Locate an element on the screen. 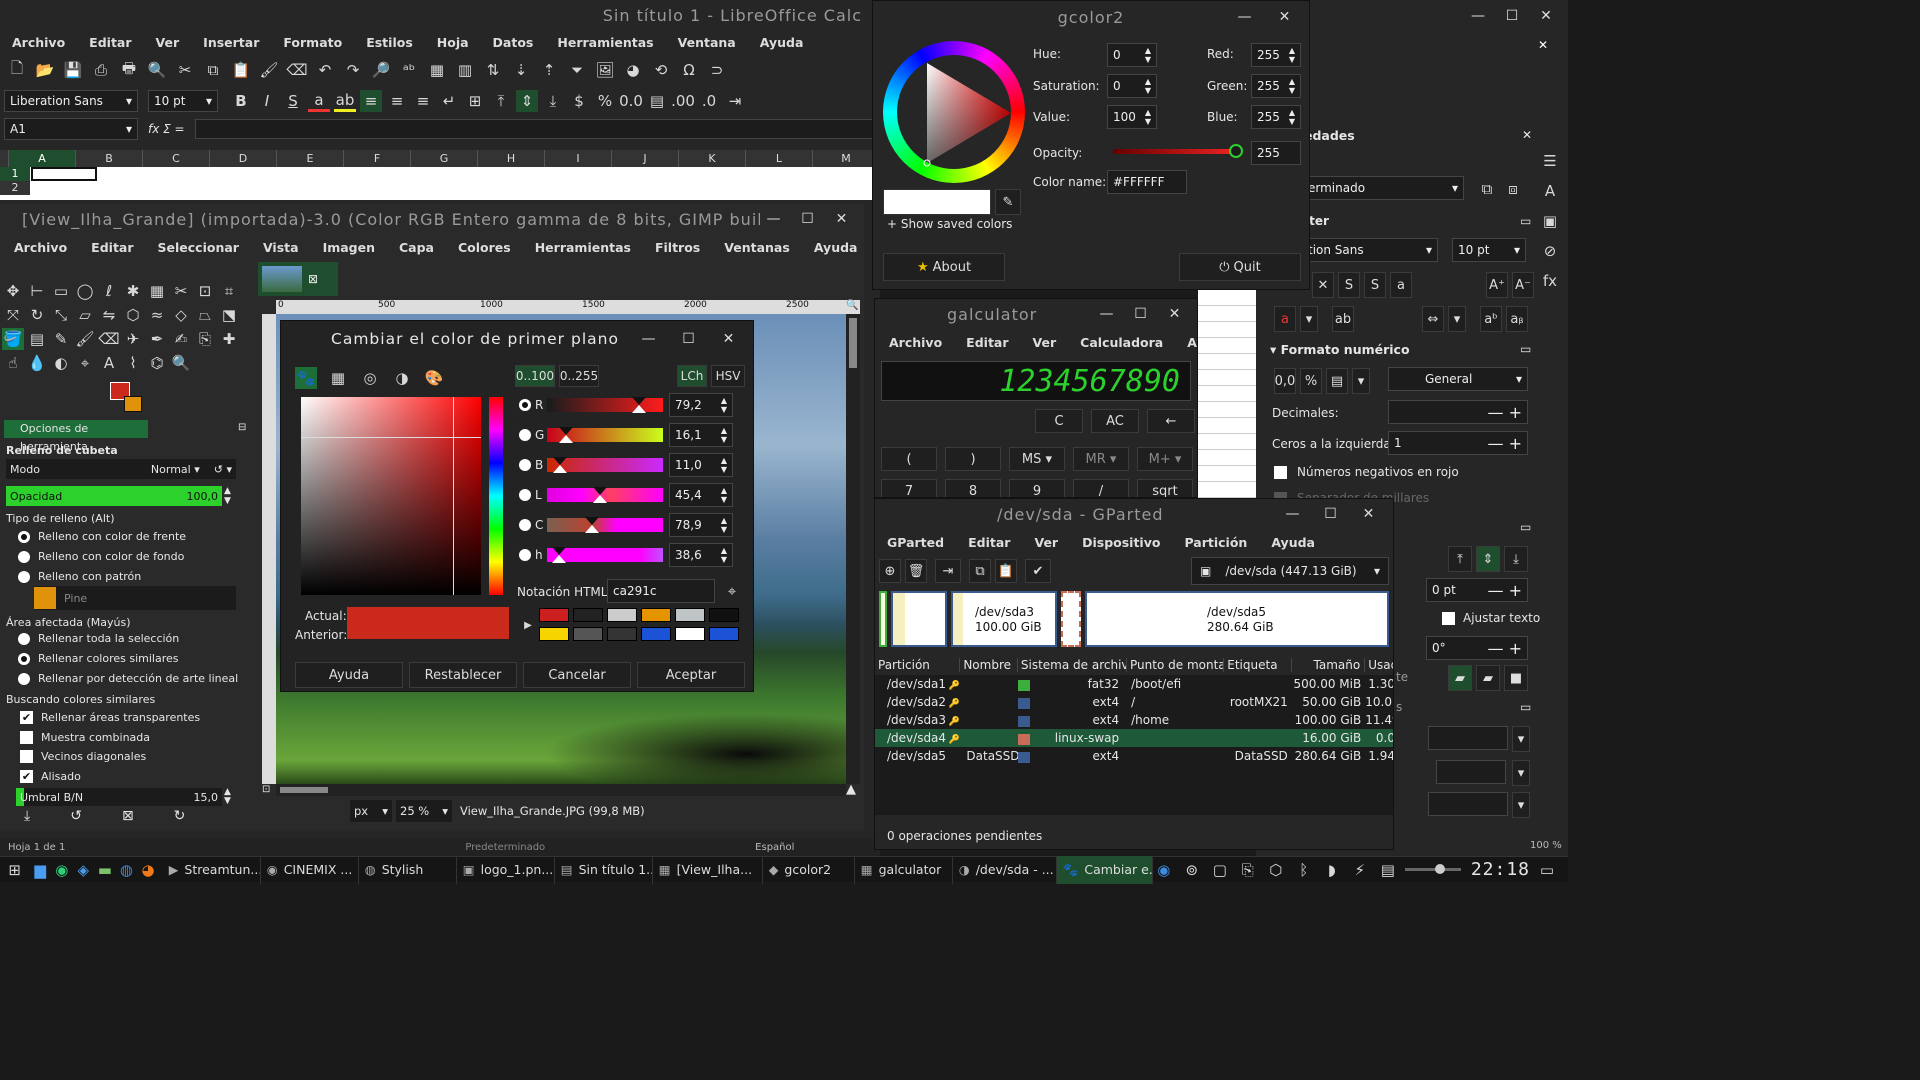 This screenshot has height=1080, width=1920. divide-button: / is located at coordinates (1101, 488).